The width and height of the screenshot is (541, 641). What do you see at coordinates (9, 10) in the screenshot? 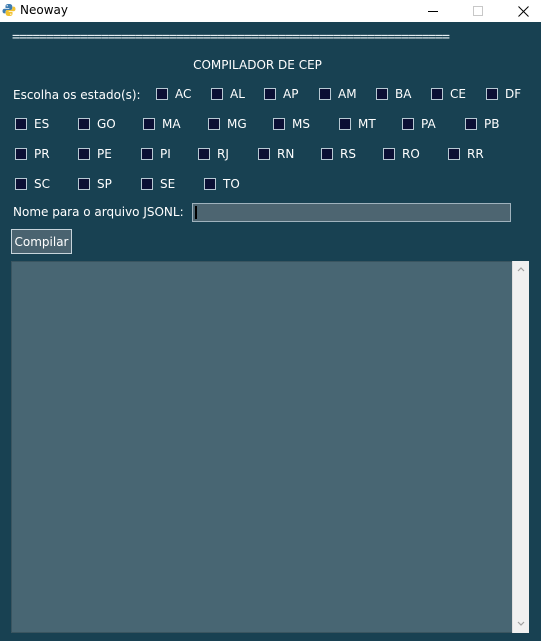
I see `python-icon` at bounding box center [9, 10].